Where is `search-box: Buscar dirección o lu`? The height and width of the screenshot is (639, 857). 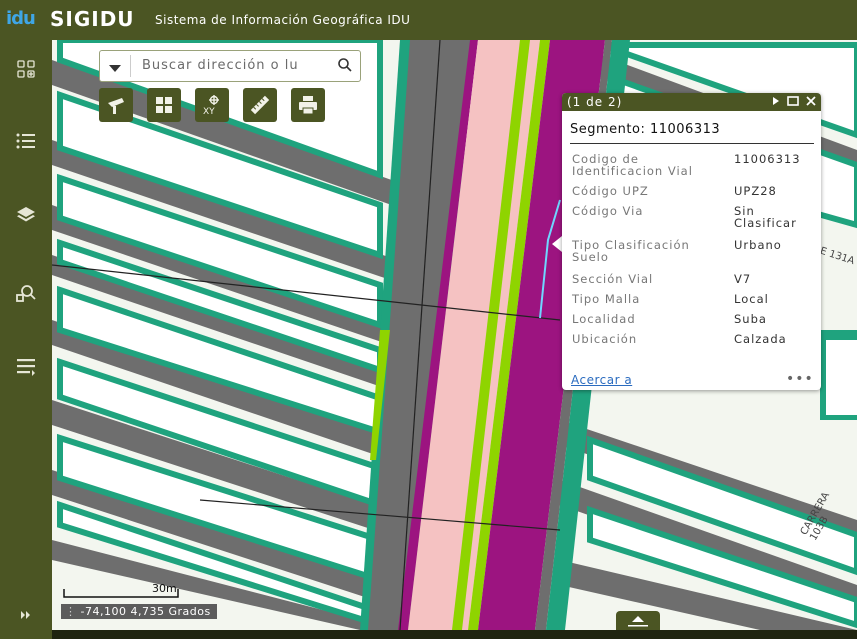
search-box: Buscar dirección o lu is located at coordinates (230, 66).